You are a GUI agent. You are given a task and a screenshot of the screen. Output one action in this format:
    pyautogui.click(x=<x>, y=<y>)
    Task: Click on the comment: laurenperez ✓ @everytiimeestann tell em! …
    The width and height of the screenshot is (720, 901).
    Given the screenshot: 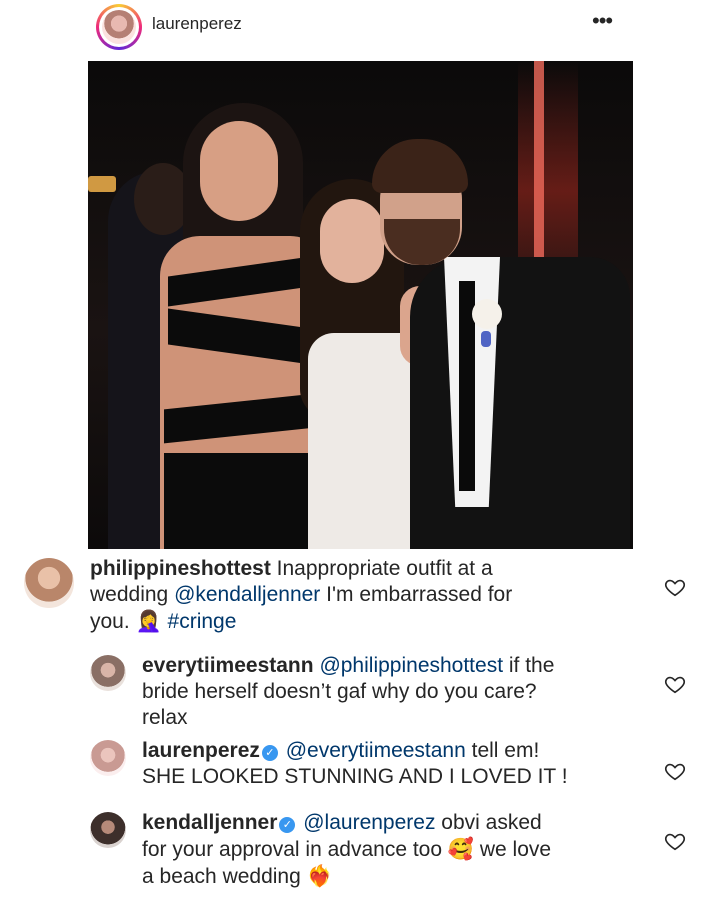 What is the action you would take?
    pyautogui.click(x=360, y=768)
    